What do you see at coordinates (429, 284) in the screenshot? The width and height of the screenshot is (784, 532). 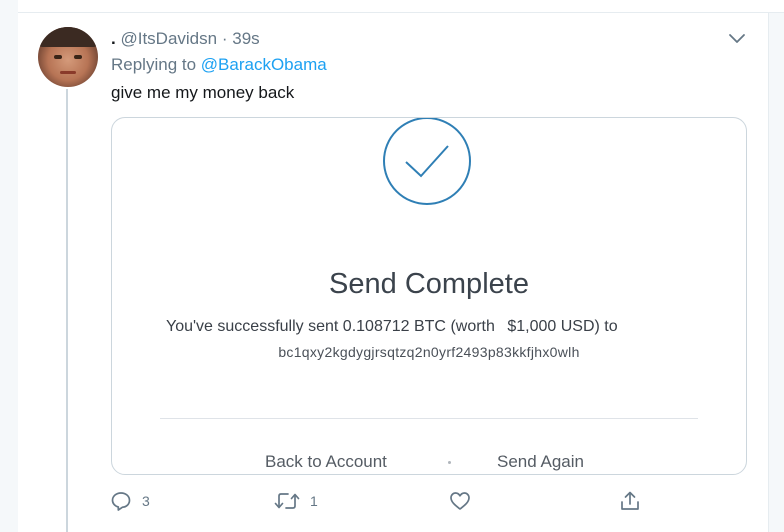 I see `send-complete-title: Send Complete` at bounding box center [429, 284].